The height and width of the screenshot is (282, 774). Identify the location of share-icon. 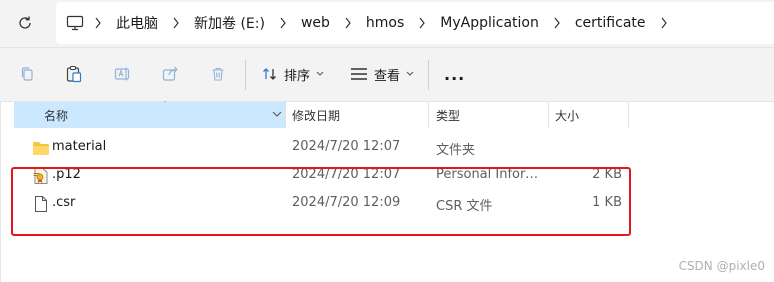
(170, 73).